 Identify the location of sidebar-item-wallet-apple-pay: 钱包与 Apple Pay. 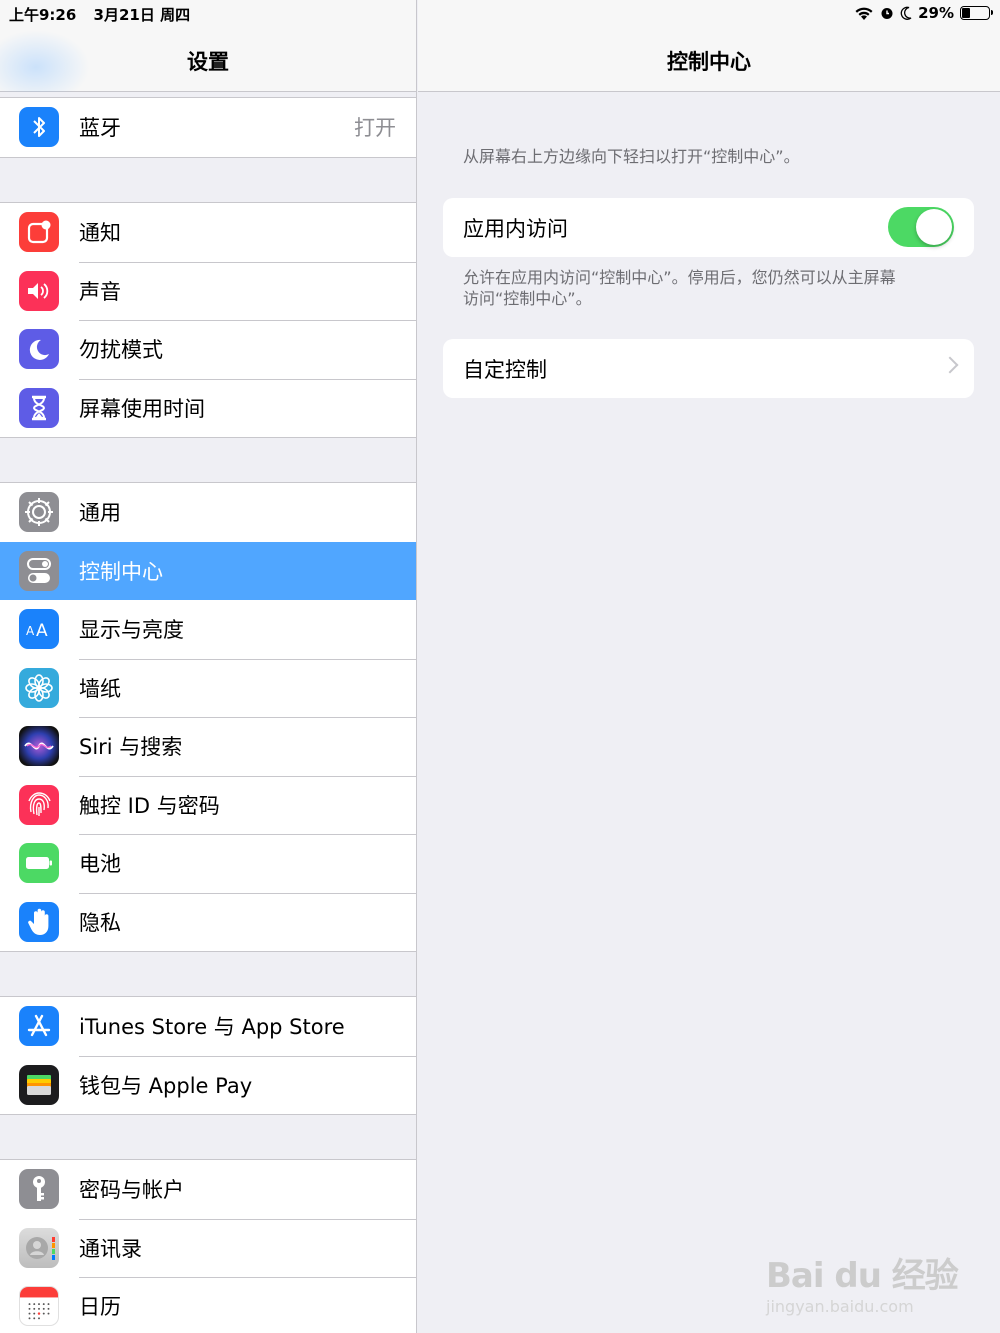
(208, 1085).